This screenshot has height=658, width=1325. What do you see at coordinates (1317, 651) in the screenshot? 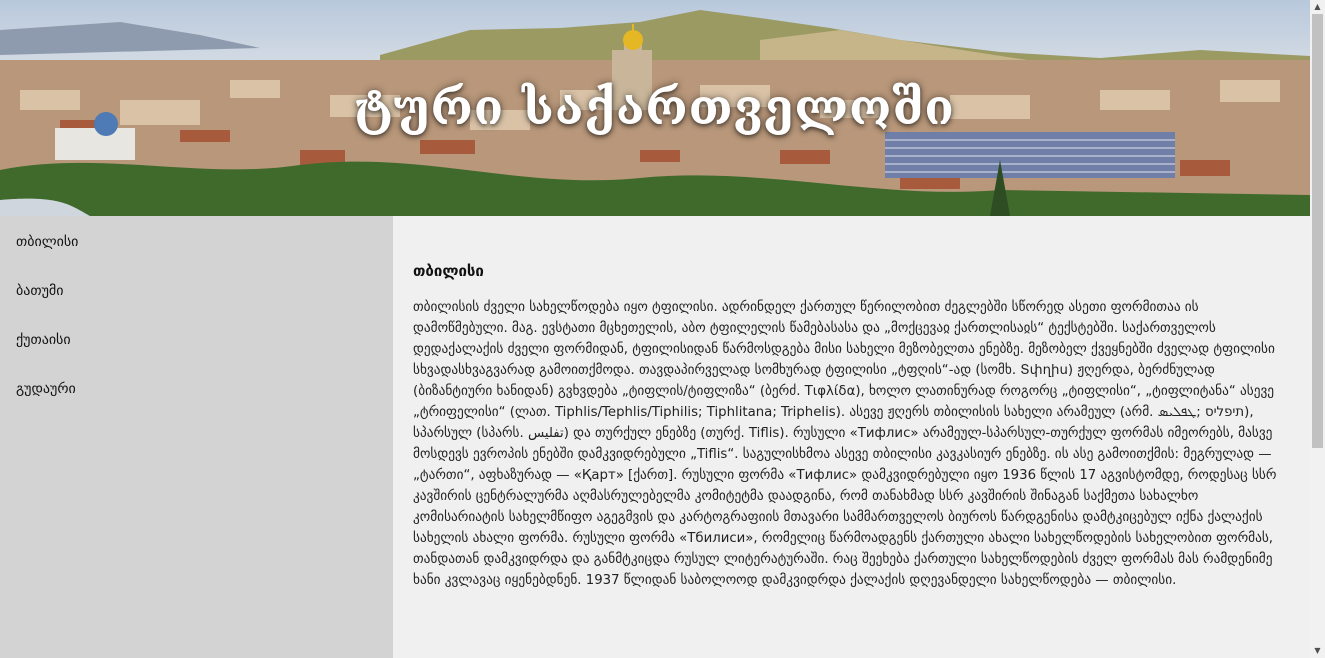
I see `scroll-down-arrow-icon: ▼` at bounding box center [1317, 651].